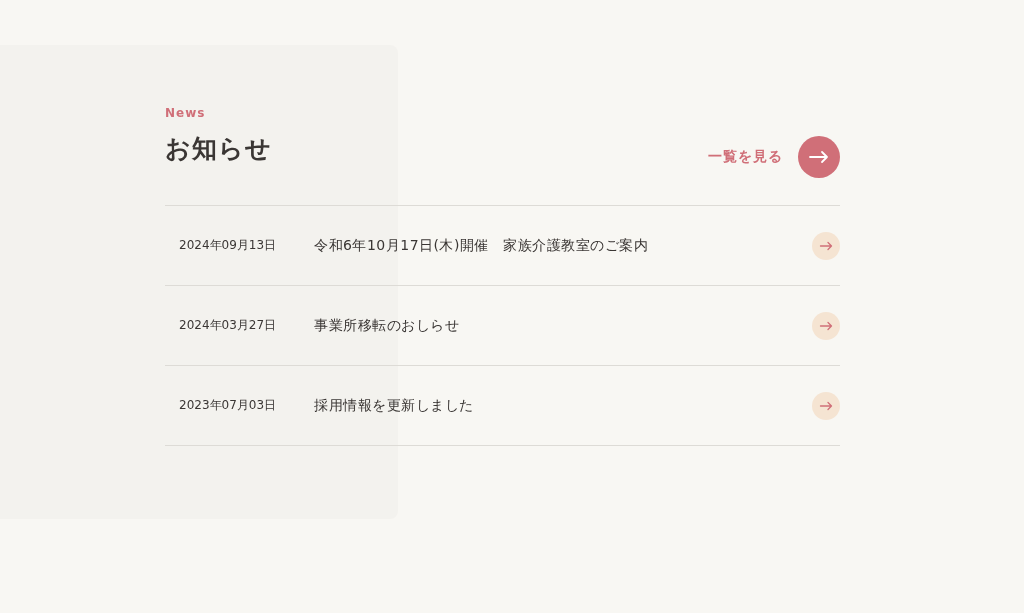 Image resolution: width=1024 pixels, height=613 pixels. Describe the element at coordinates (218, 148) in the screenshot. I see `section-title: お知らせ` at that location.